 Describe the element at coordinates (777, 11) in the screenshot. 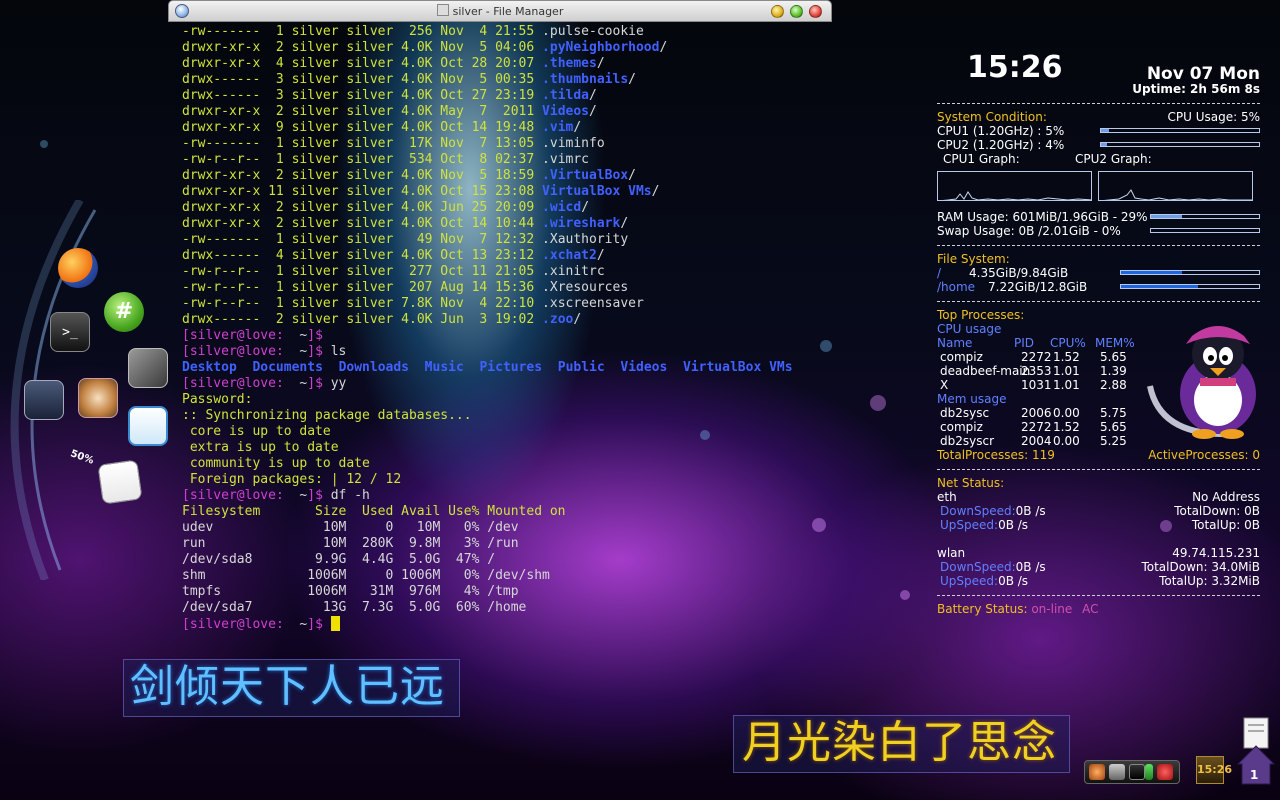

I see `minimize-button` at that location.